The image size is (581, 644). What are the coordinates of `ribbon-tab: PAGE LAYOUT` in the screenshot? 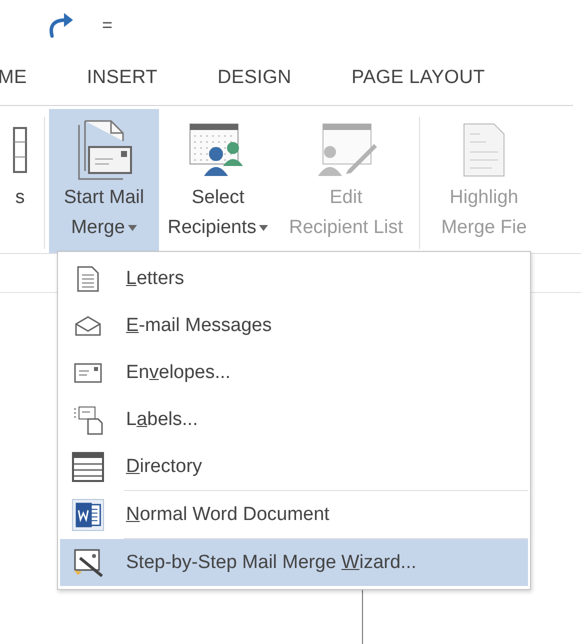 It's located at (418, 77).